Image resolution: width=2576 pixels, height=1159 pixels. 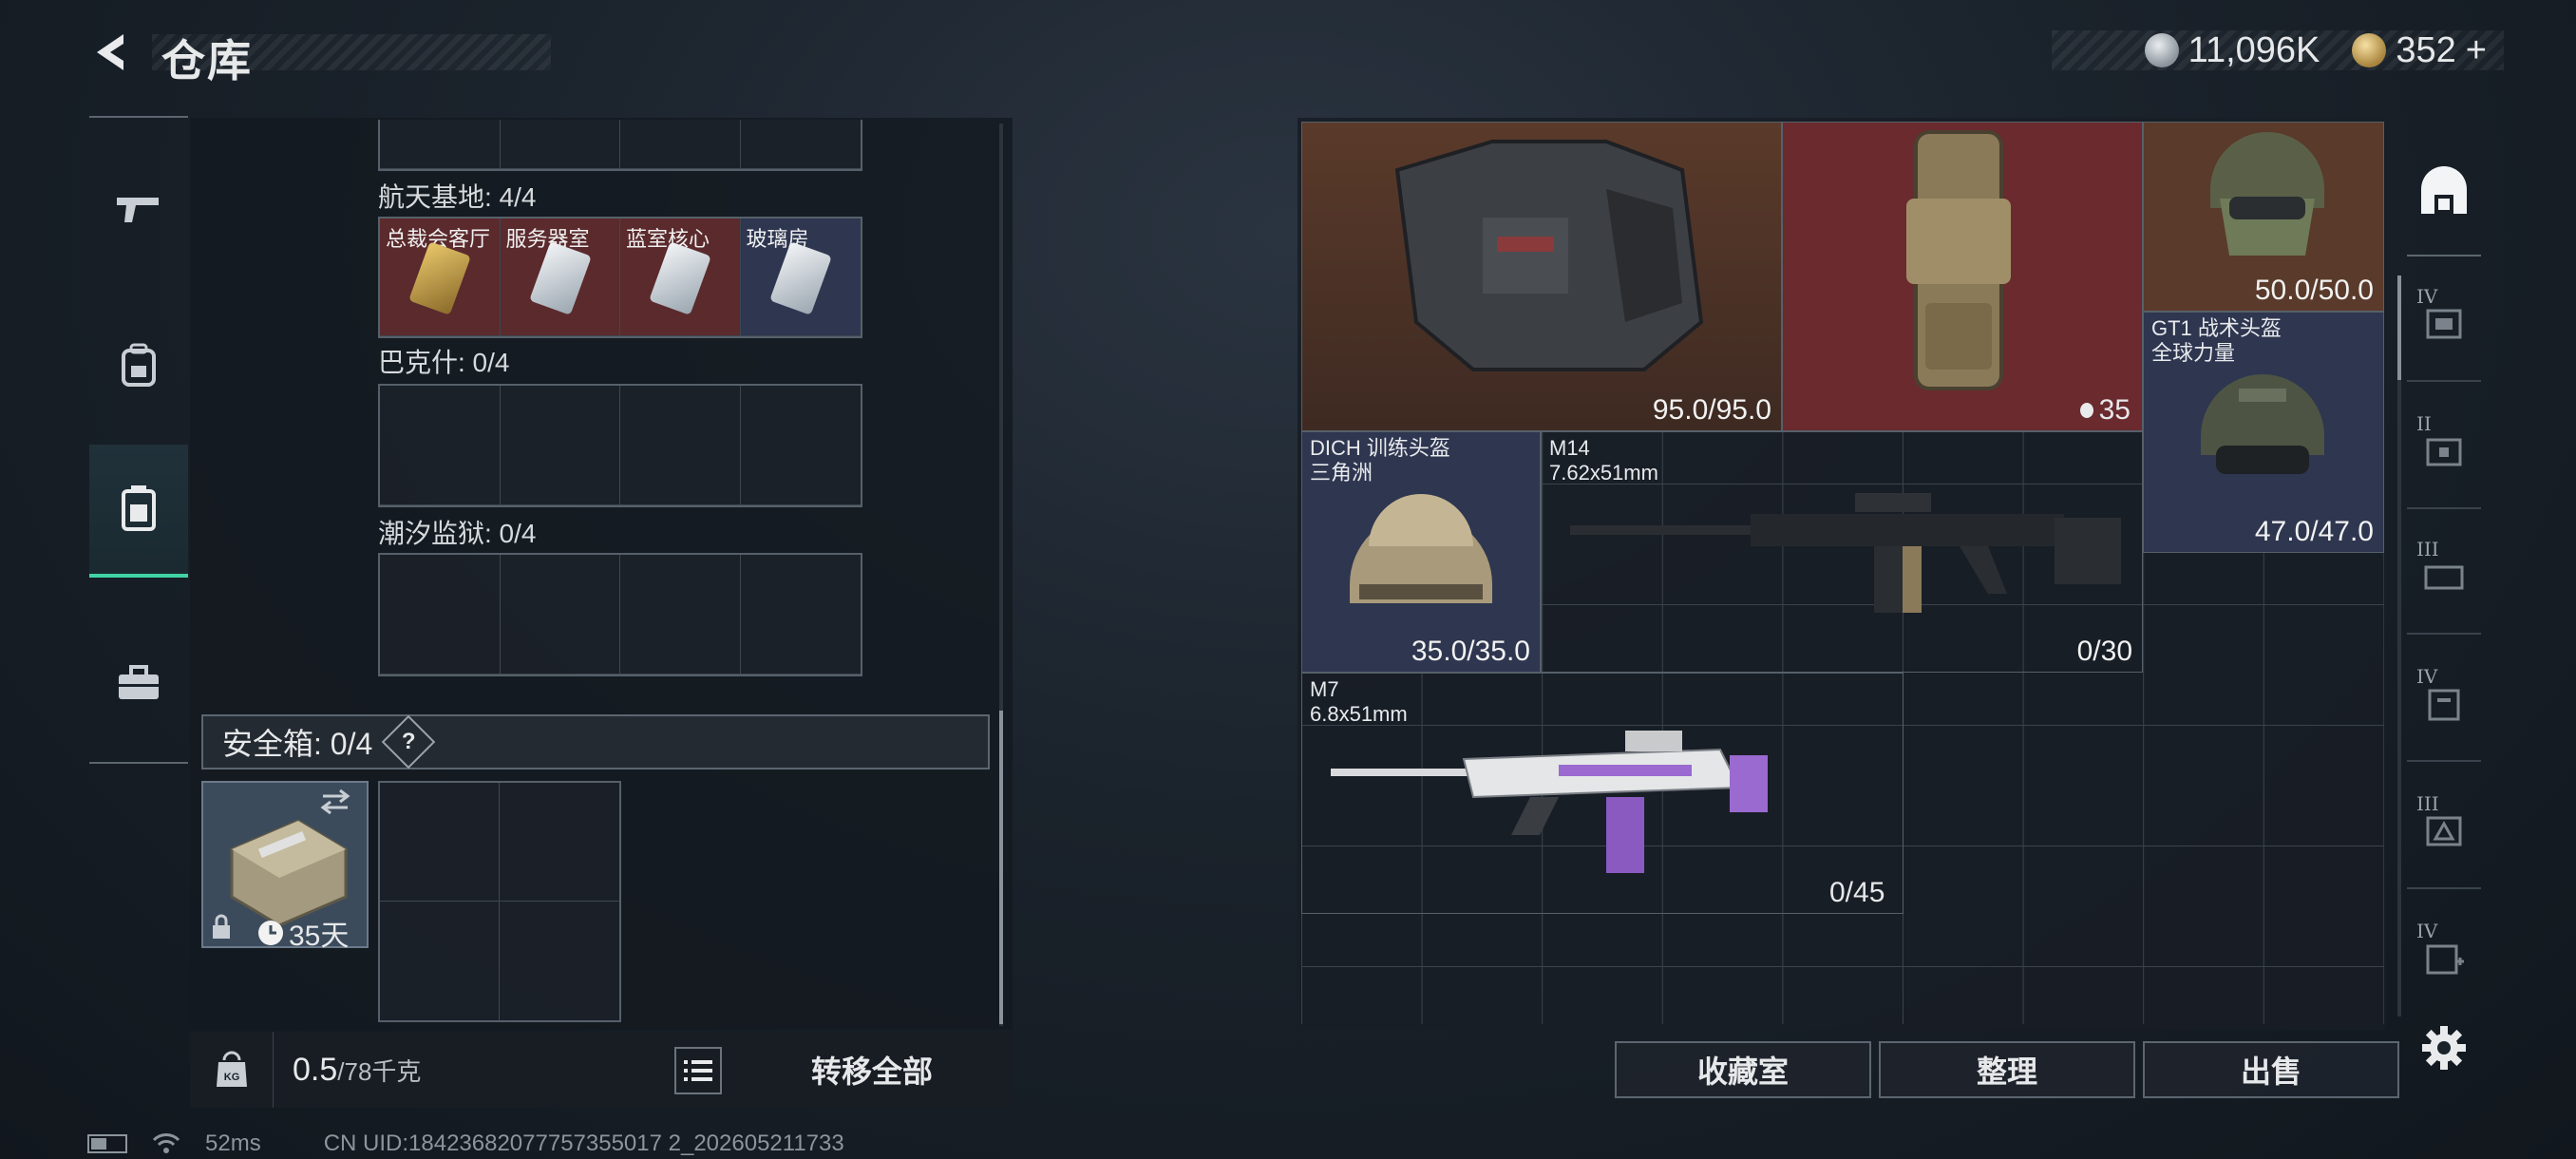 What do you see at coordinates (1743, 1069) in the screenshot?
I see `collection-room-button: 收藏室` at bounding box center [1743, 1069].